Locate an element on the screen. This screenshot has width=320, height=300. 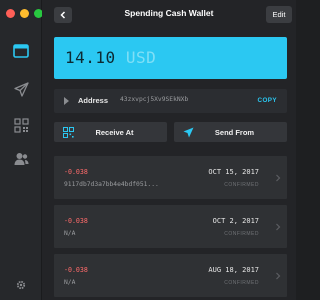
receive-at-button: Receive At is located at coordinates (110, 132).